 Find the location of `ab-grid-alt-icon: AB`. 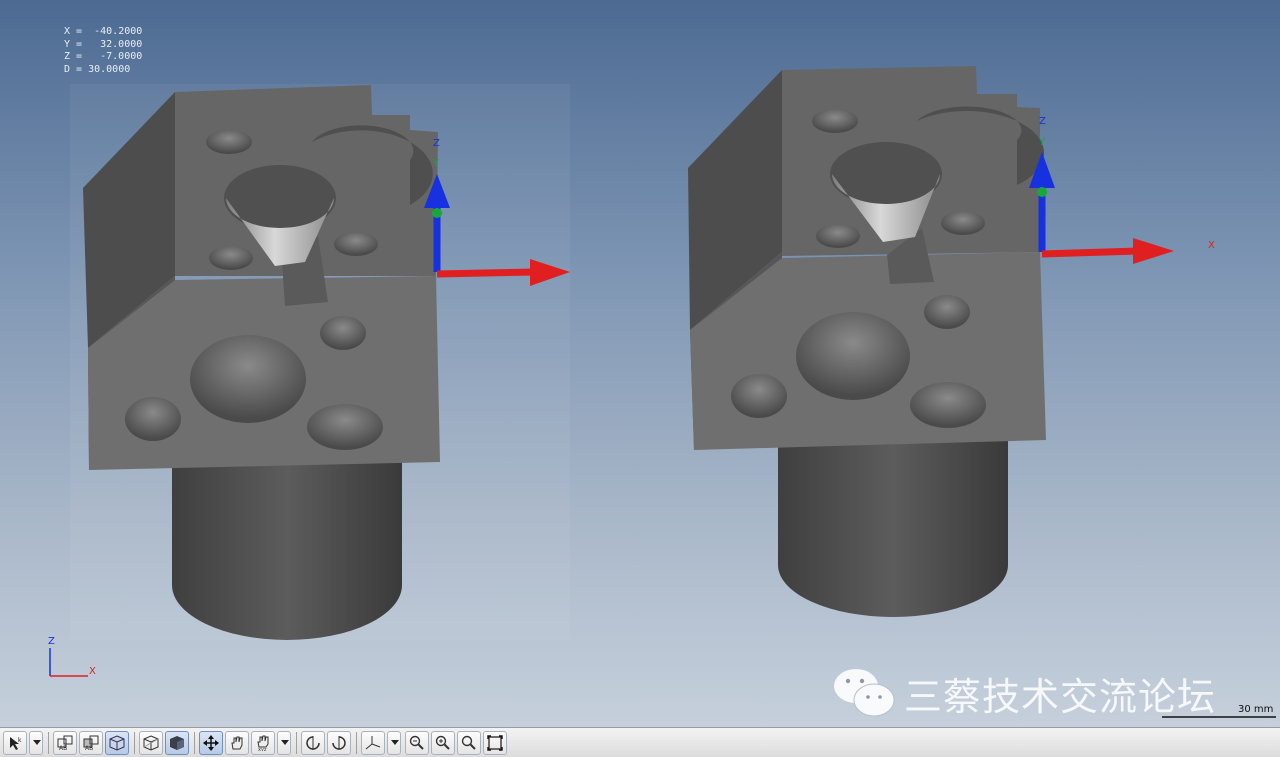

ab-grid-alt-icon: AB is located at coordinates (91, 743).